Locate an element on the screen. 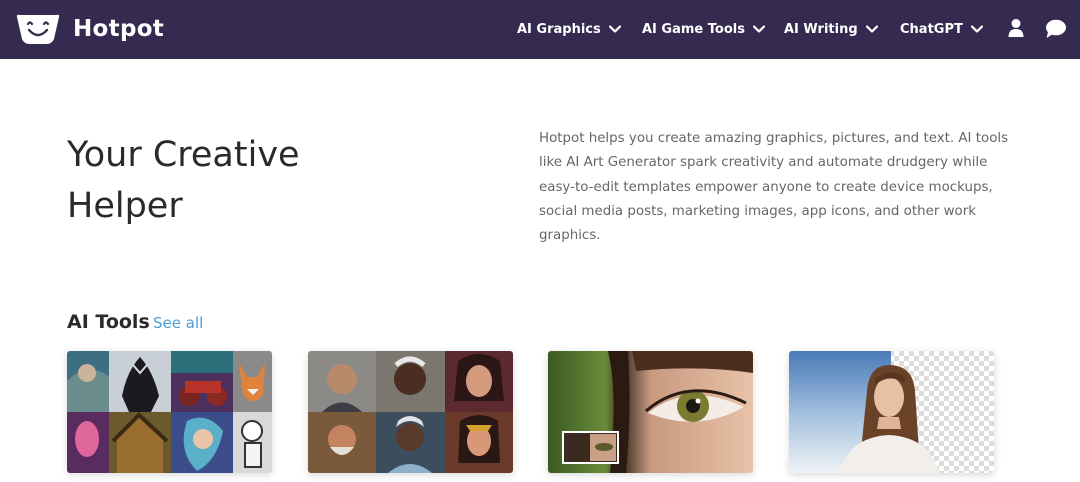 This screenshot has height=482, width=1080. nav-ai-graphics: AI Graphics is located at coordinates (569, 29).